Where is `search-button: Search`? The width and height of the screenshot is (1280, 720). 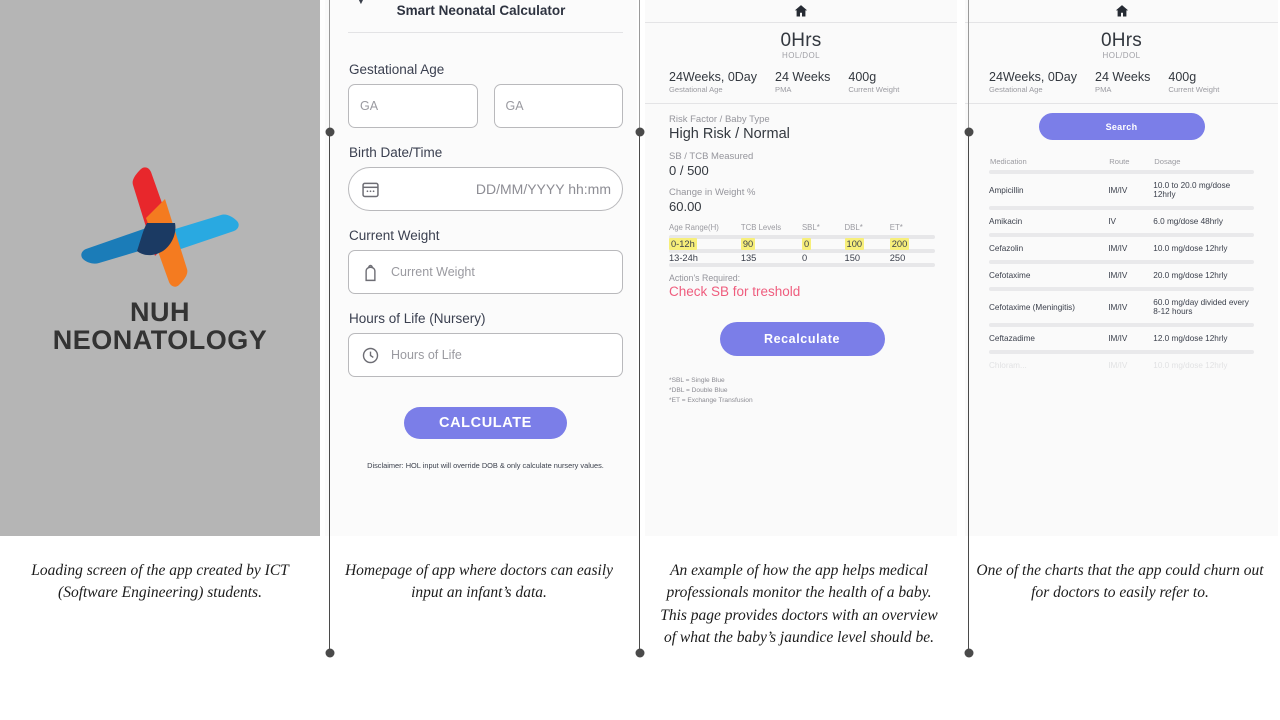 search-button: Search is located at coordinates (1121, 126).